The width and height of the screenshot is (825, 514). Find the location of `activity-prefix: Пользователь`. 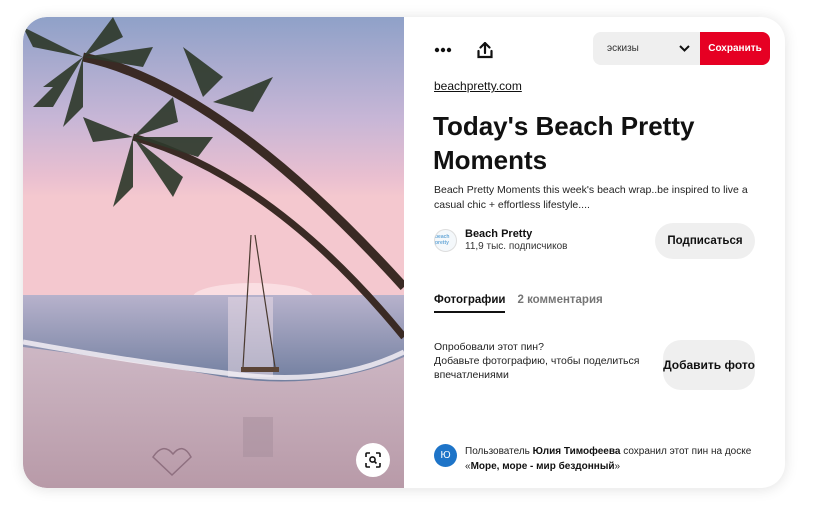

activity-prefix: Пользователь is located at coordinates (499, 451).